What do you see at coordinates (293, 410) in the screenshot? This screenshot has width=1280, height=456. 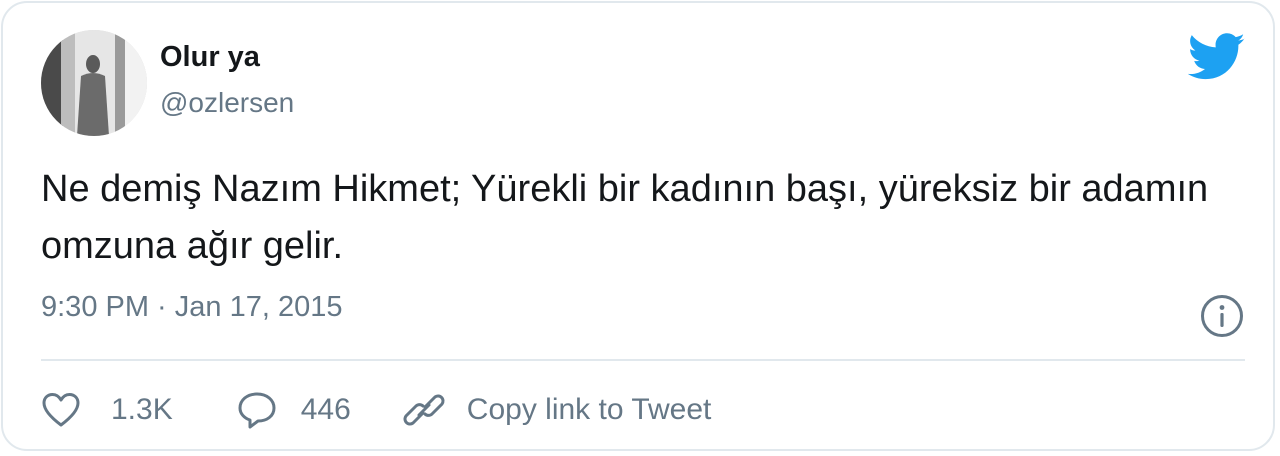 I see `reply-button: 446` at bounding box center [293, 410].